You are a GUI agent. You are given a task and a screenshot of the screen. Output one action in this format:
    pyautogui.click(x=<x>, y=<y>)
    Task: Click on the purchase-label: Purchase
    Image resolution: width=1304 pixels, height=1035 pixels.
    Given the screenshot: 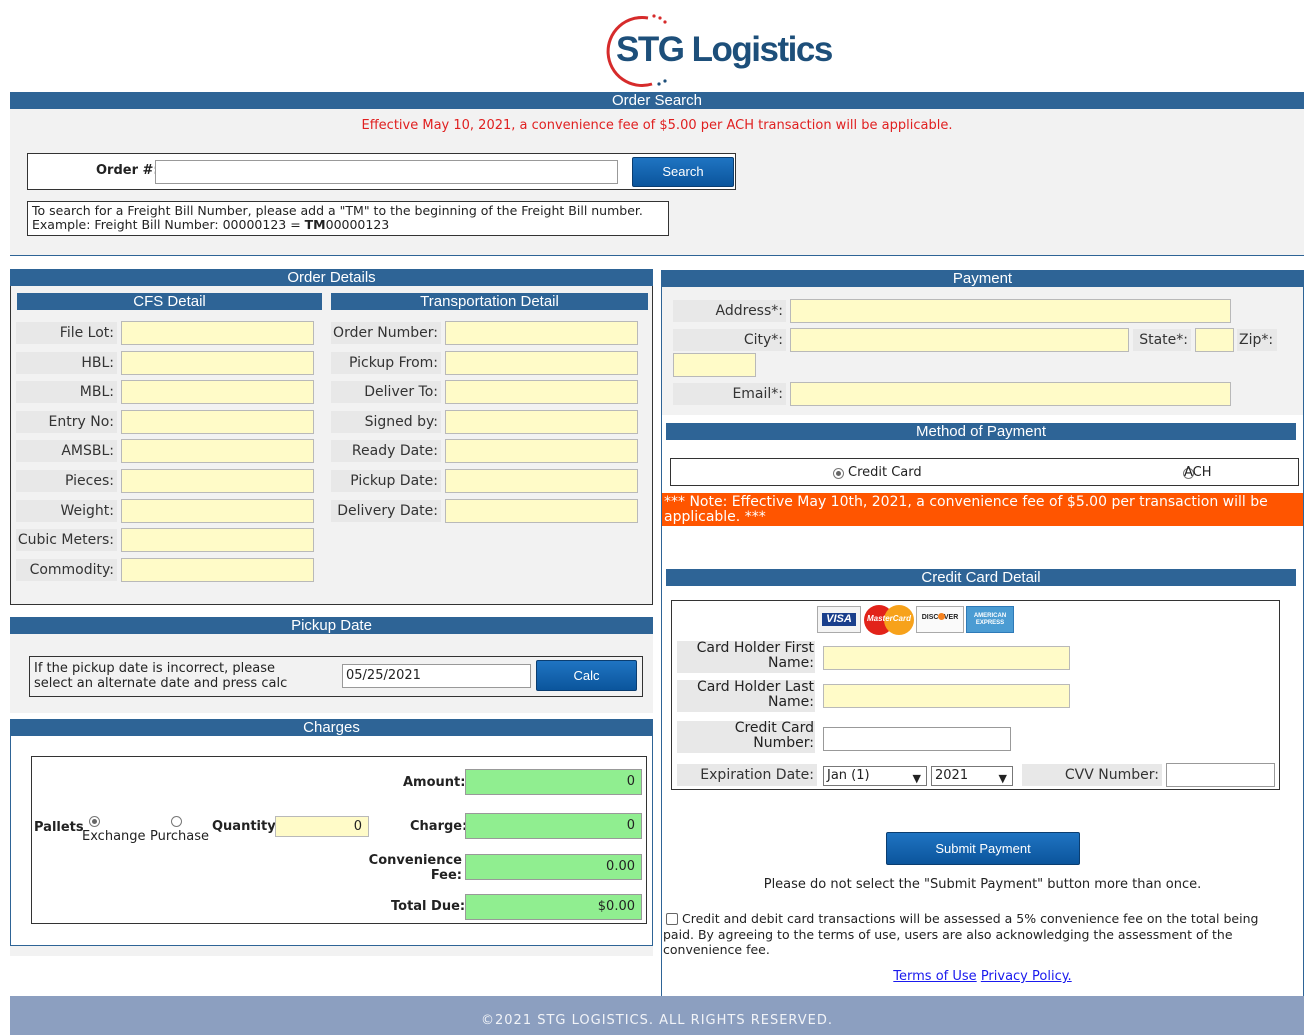 What is the action you would take?
    pyautogui.click(x=180, y=836)
    